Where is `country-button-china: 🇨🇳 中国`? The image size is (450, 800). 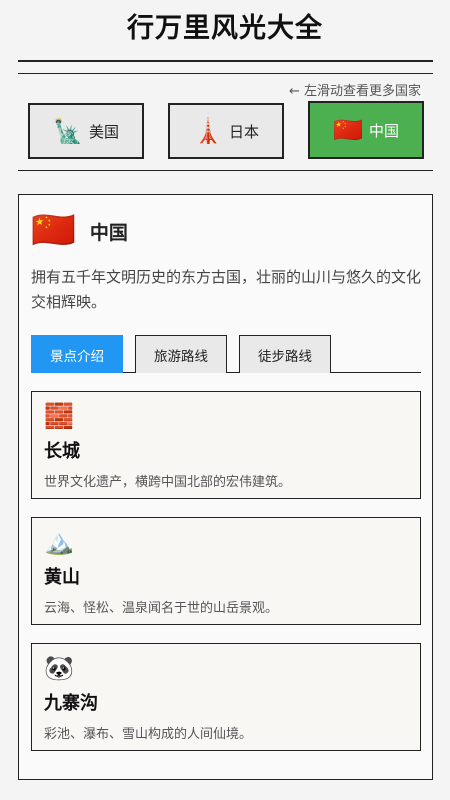 country-button-china: 🇨🇳 中国 is located at coordinates (366, 130).